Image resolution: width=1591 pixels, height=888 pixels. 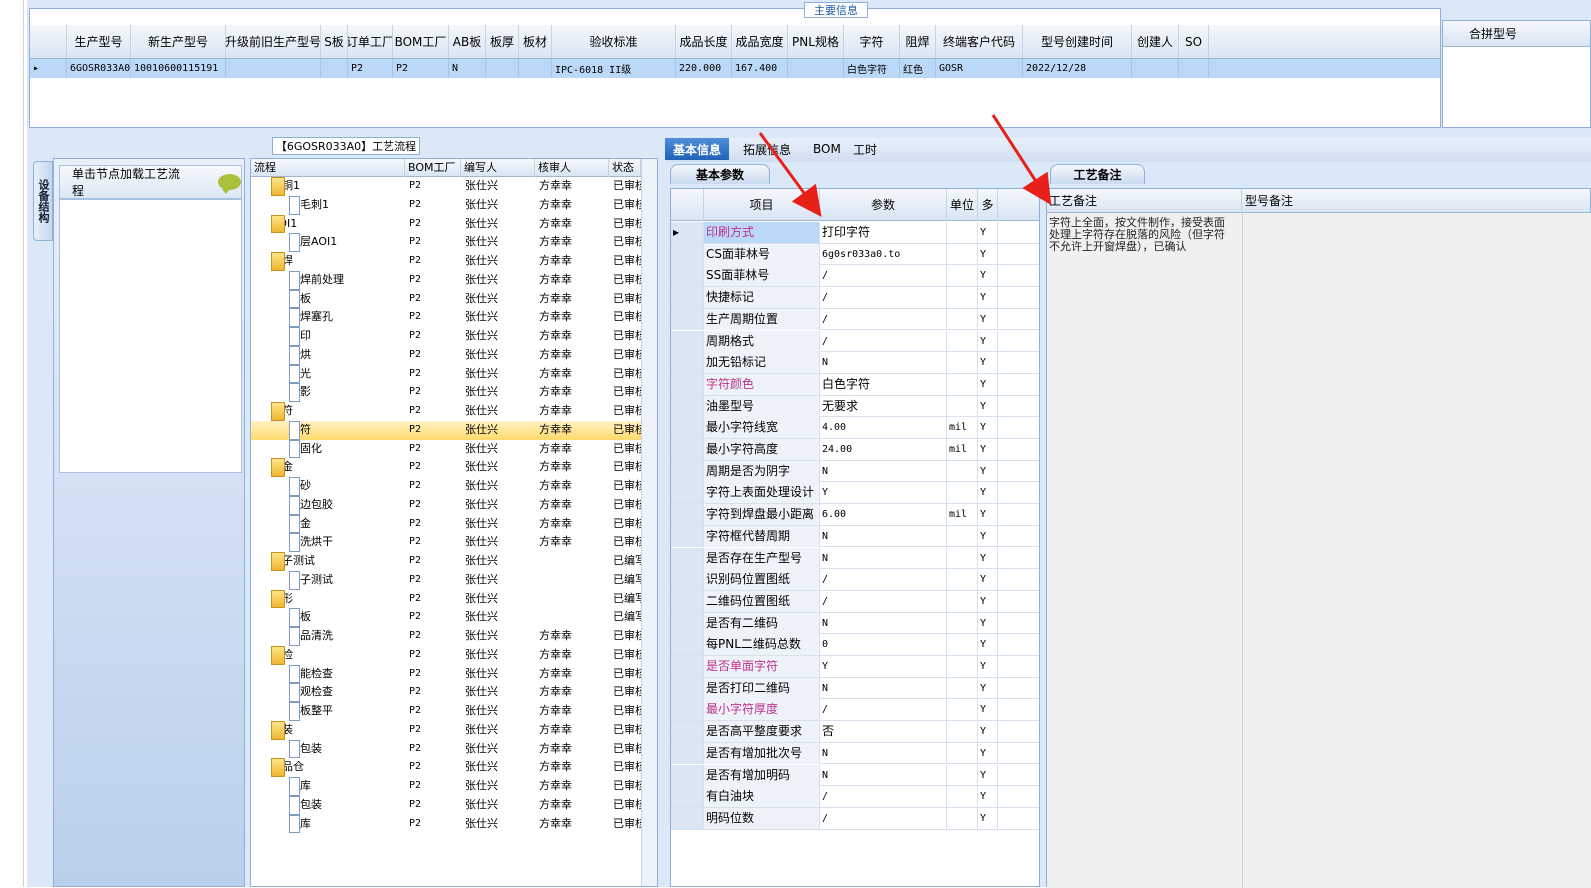 What do you see at coordinates (905, 165) in the screenshot?
I see `annotation-arrows` at bounding box center [905, 165].